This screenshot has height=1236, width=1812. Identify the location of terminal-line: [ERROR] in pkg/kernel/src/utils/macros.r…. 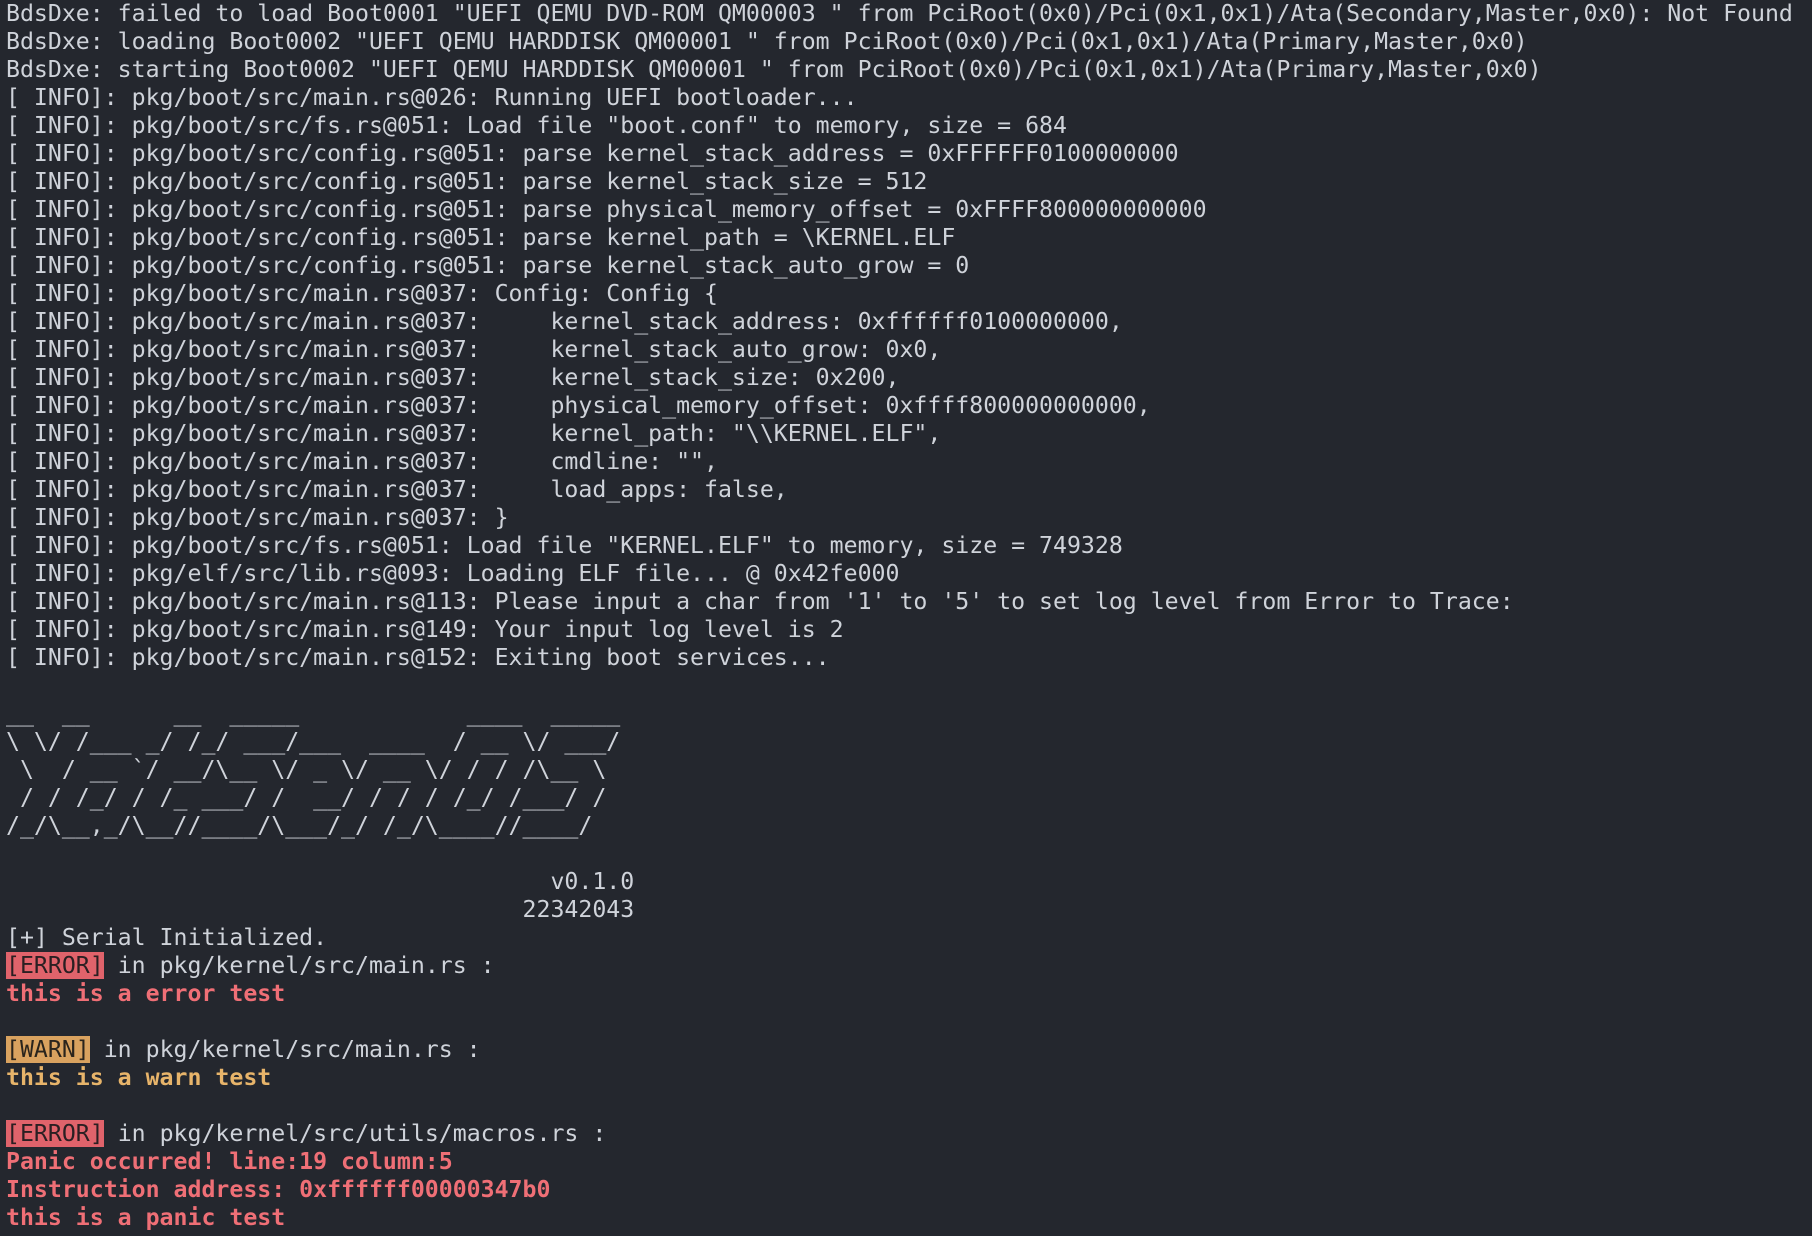
(906, 1134).